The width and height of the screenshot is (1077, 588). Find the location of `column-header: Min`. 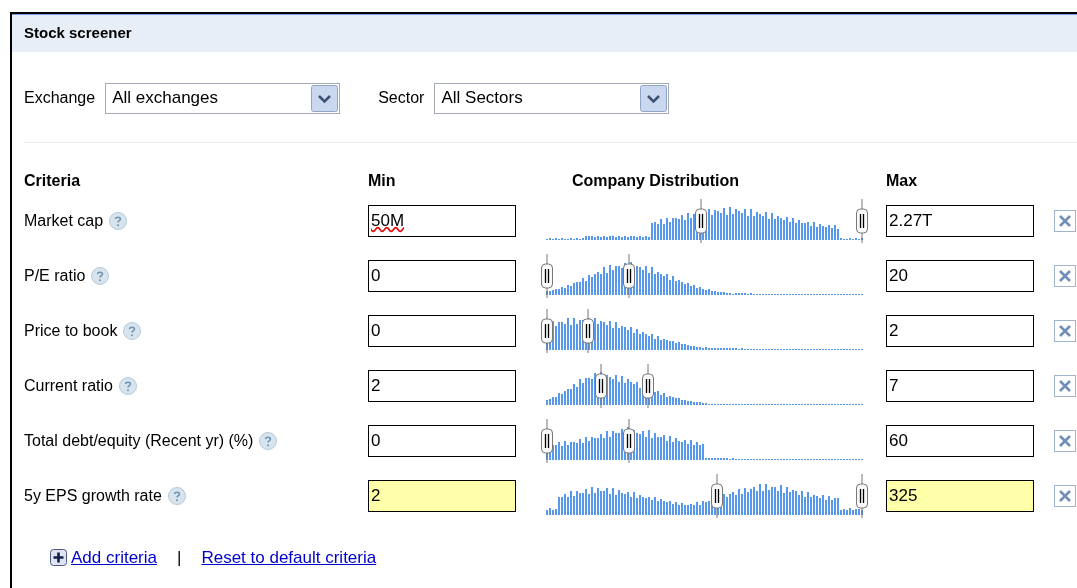

column-header: Min is located at coordinates (382, 180).